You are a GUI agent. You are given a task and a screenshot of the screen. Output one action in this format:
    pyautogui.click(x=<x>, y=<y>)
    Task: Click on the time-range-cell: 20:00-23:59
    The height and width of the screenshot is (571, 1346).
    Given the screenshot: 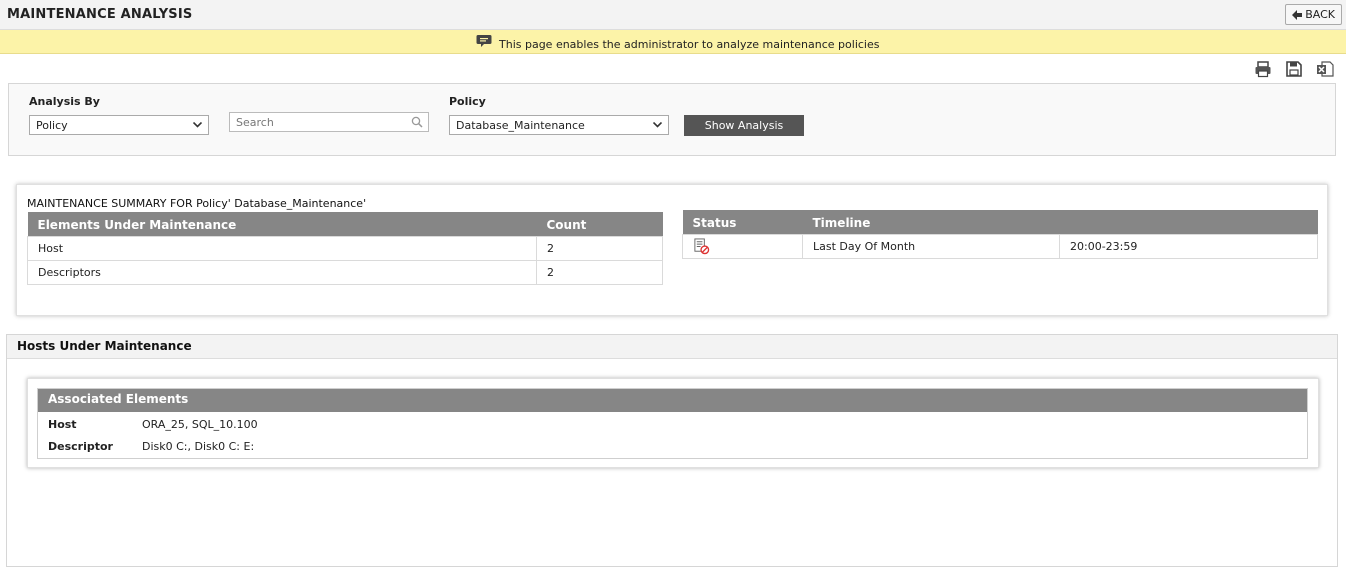 What is the action you would take?
    pyautogui.click(x=1188, y=246)
    